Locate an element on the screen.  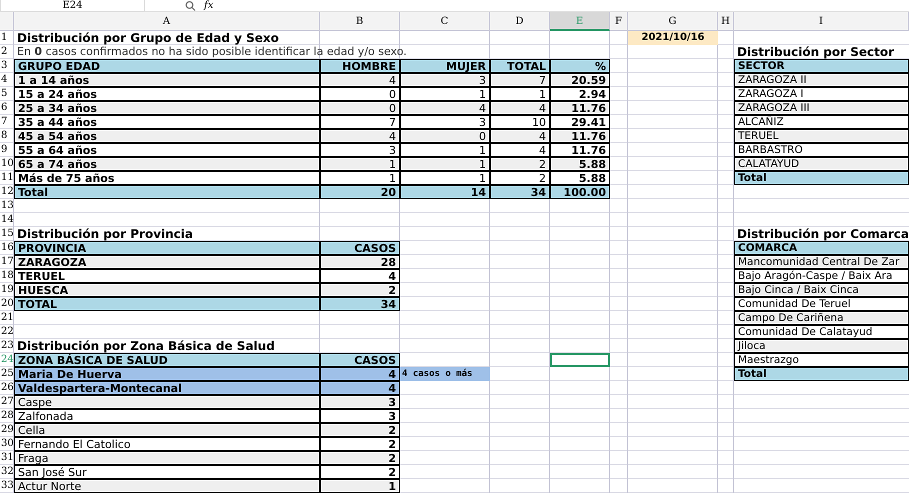
row-header: 4 is located at coordinates (7, 80).